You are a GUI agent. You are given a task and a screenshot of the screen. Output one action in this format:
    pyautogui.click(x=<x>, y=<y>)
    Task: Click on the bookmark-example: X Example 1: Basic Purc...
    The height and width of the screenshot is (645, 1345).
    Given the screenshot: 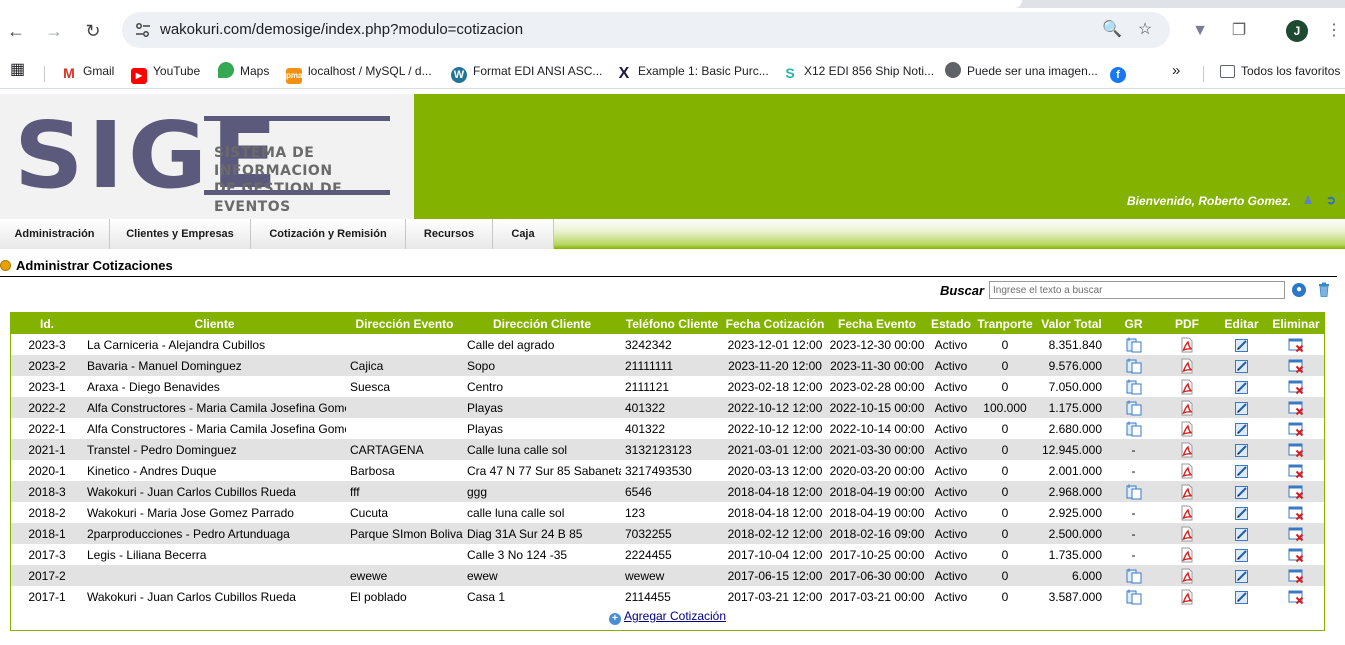 What is the action you would take?
    pyautogui.click(x=692, y=72)
    